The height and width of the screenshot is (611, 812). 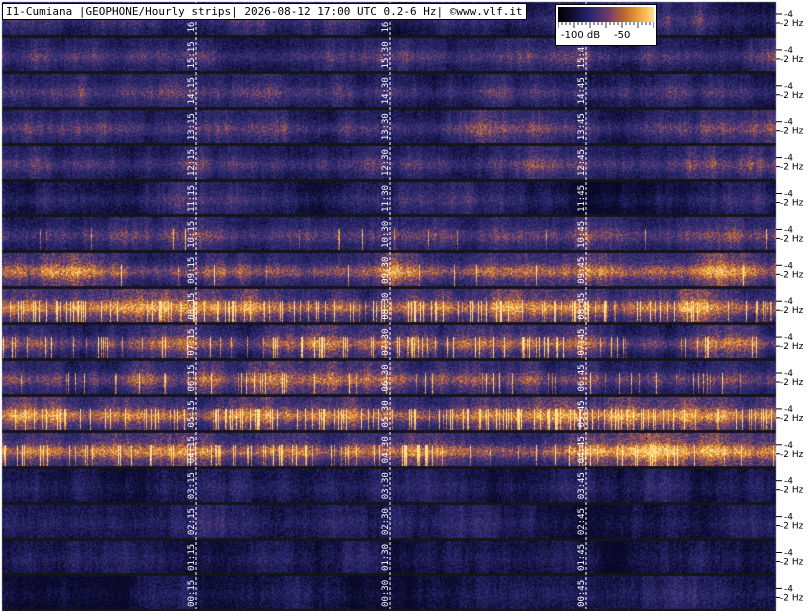 I want to click on time-label: 05:30, so click(x=386, y=413).